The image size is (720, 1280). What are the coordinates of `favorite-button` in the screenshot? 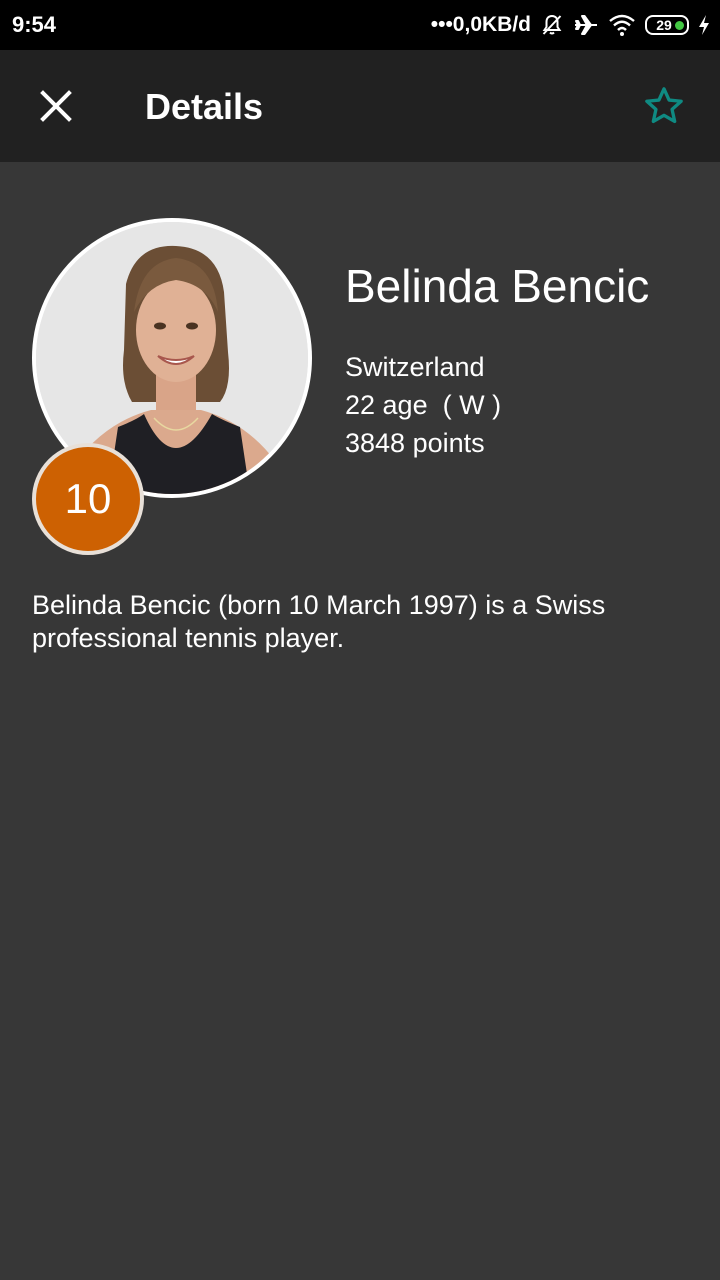 It's located at (664, 106).